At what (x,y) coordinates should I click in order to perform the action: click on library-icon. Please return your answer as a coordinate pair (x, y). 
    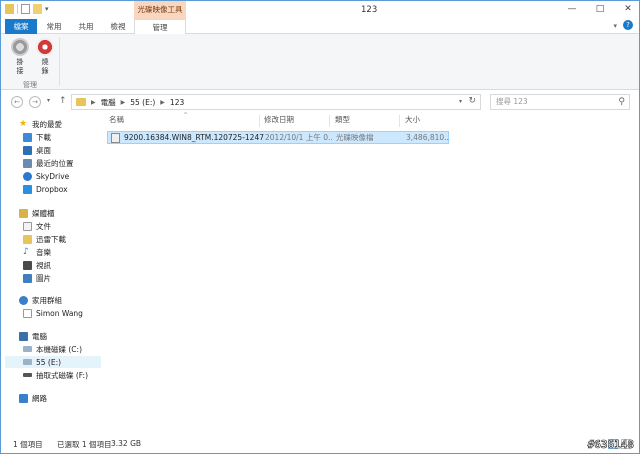
    Looking at the image, I should click on (23, 213).